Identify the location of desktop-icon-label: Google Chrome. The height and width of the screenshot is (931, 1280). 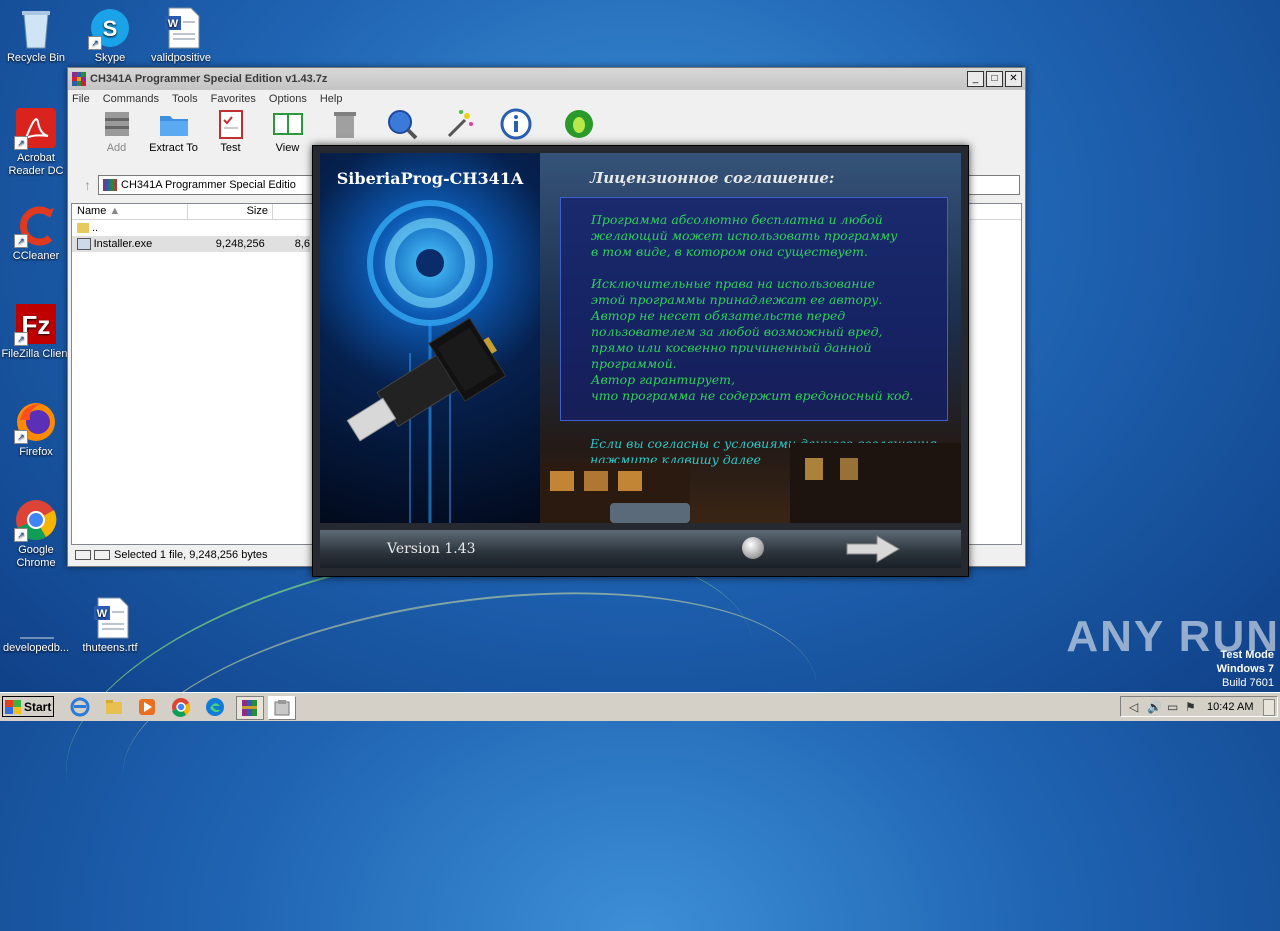
(36, 556).